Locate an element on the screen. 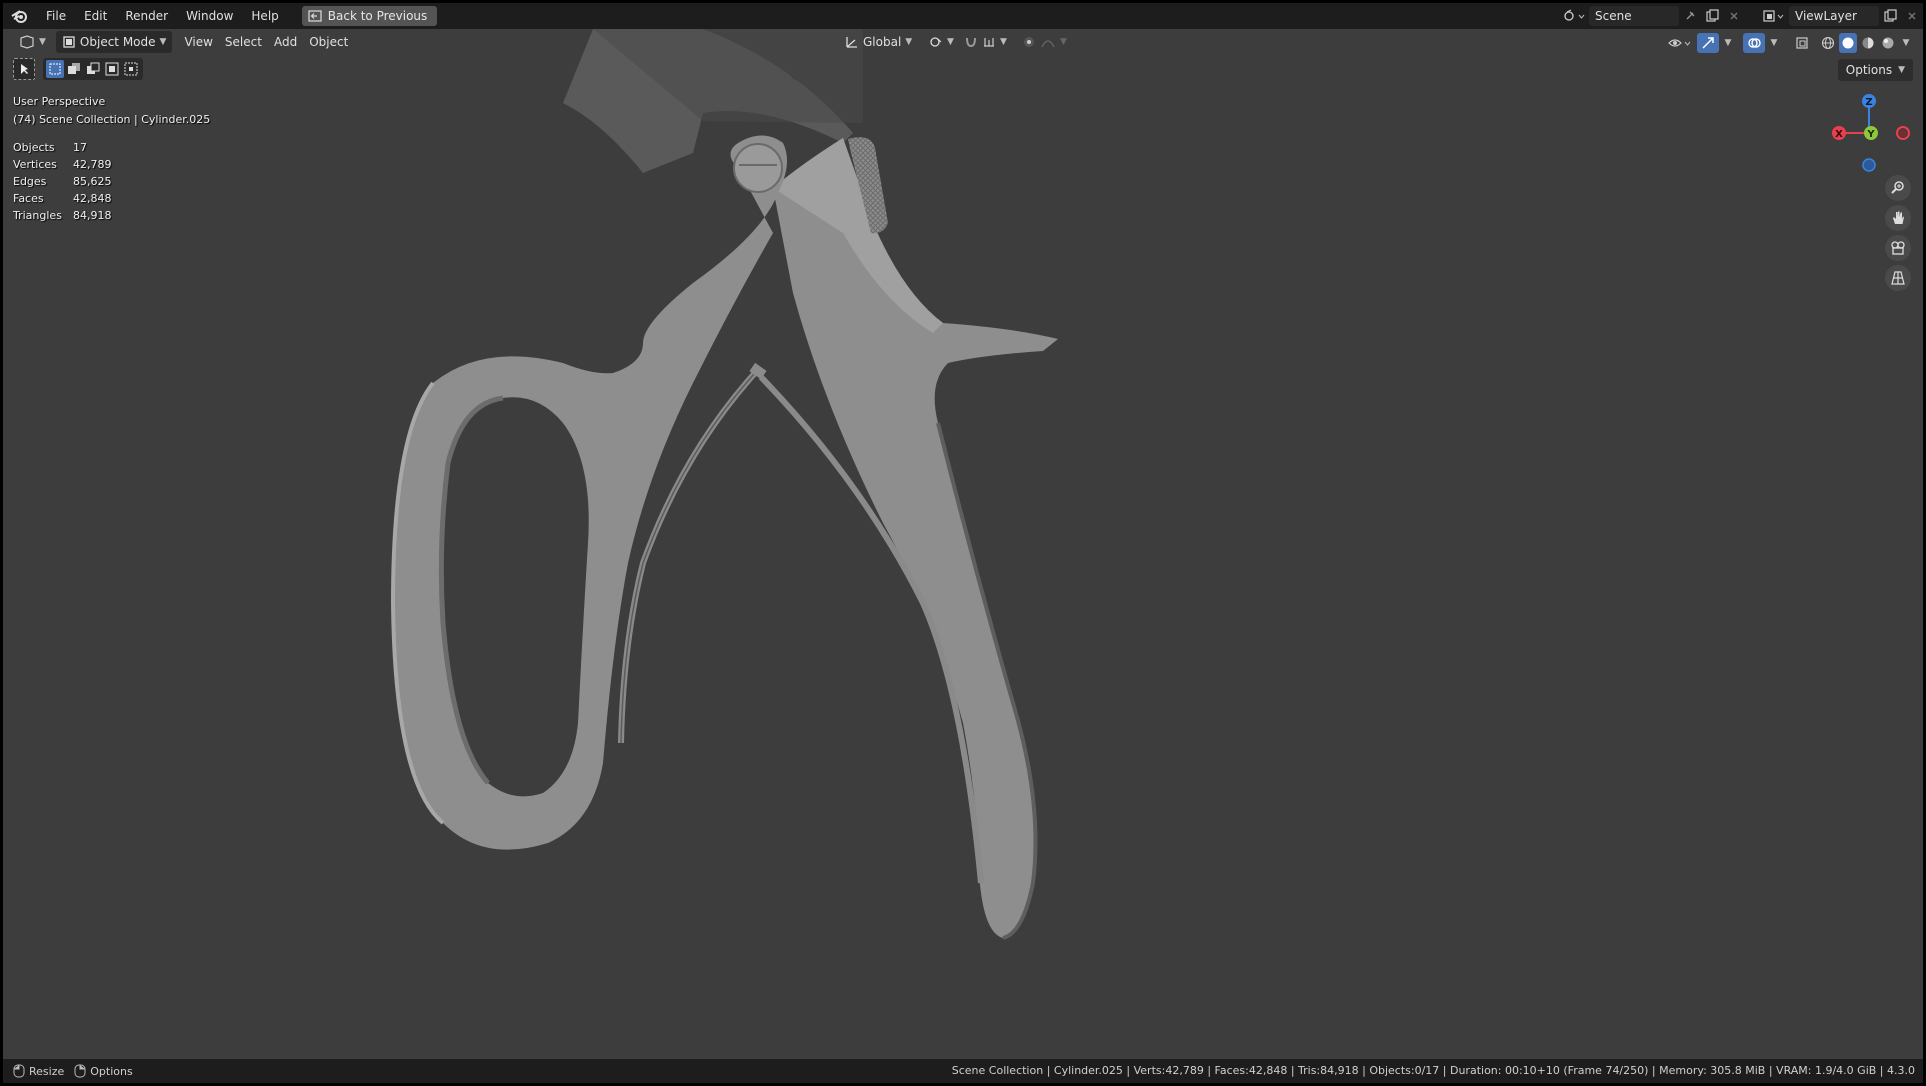  perspective-grid-icon is located at coordinates (1898, 278).